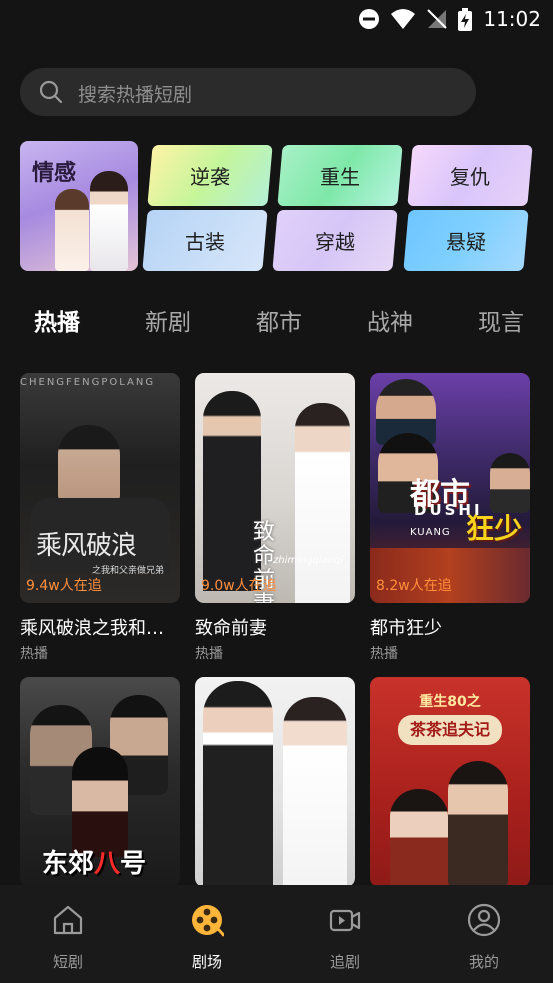  What do you see at coordinates (67, 962) in the screenshot?
I see `nav-label: 短剧` at bounding box center [67, 962].